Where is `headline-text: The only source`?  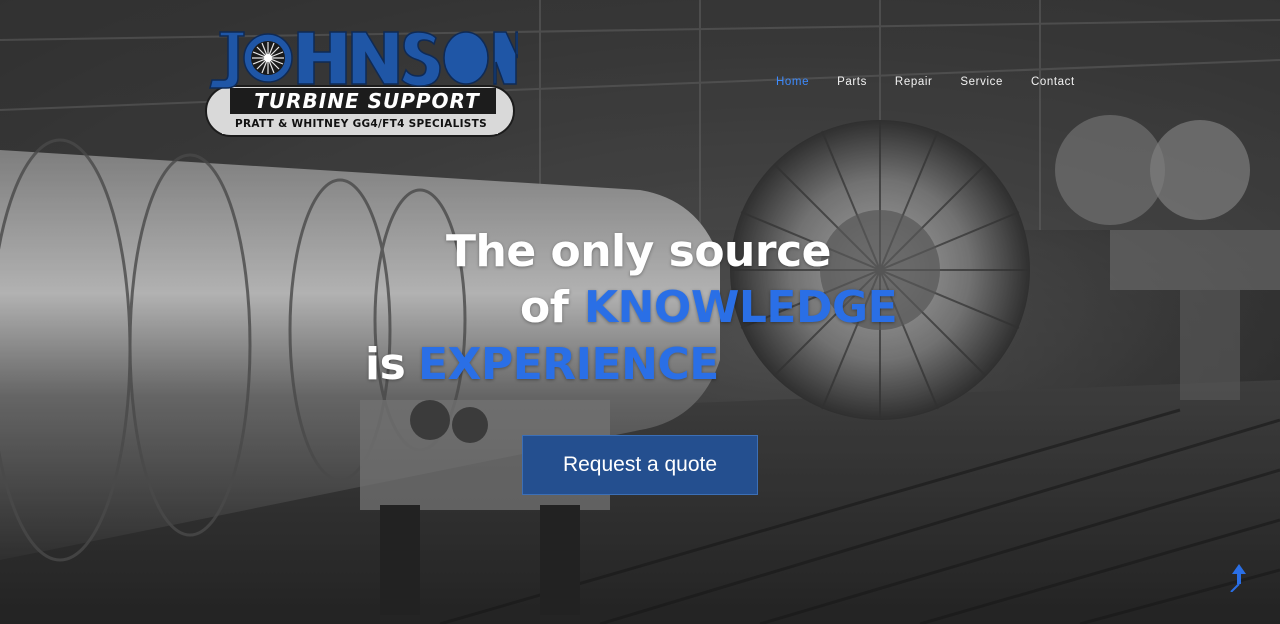
headline-text: The only source is located at coordinates (639, 251).